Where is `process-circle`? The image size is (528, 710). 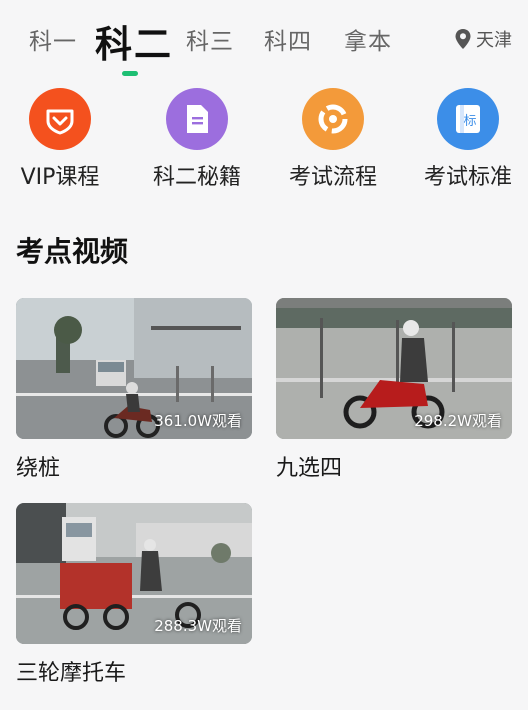
process-circle is located at coordinates (333, 119).